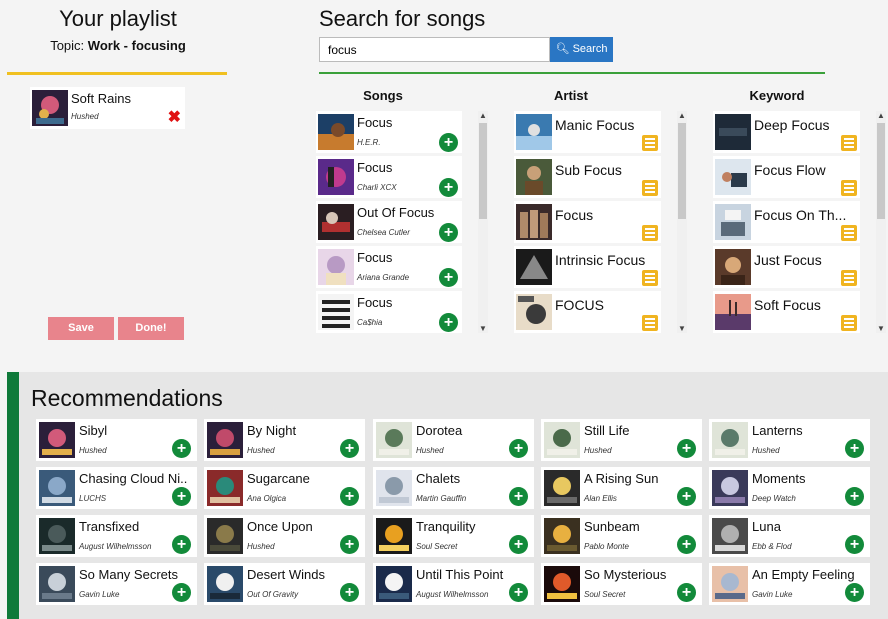 This screenshot has height=619, width=888. I want to click on recommendation-card: Sibyl Hushed +, so click(116, 440).